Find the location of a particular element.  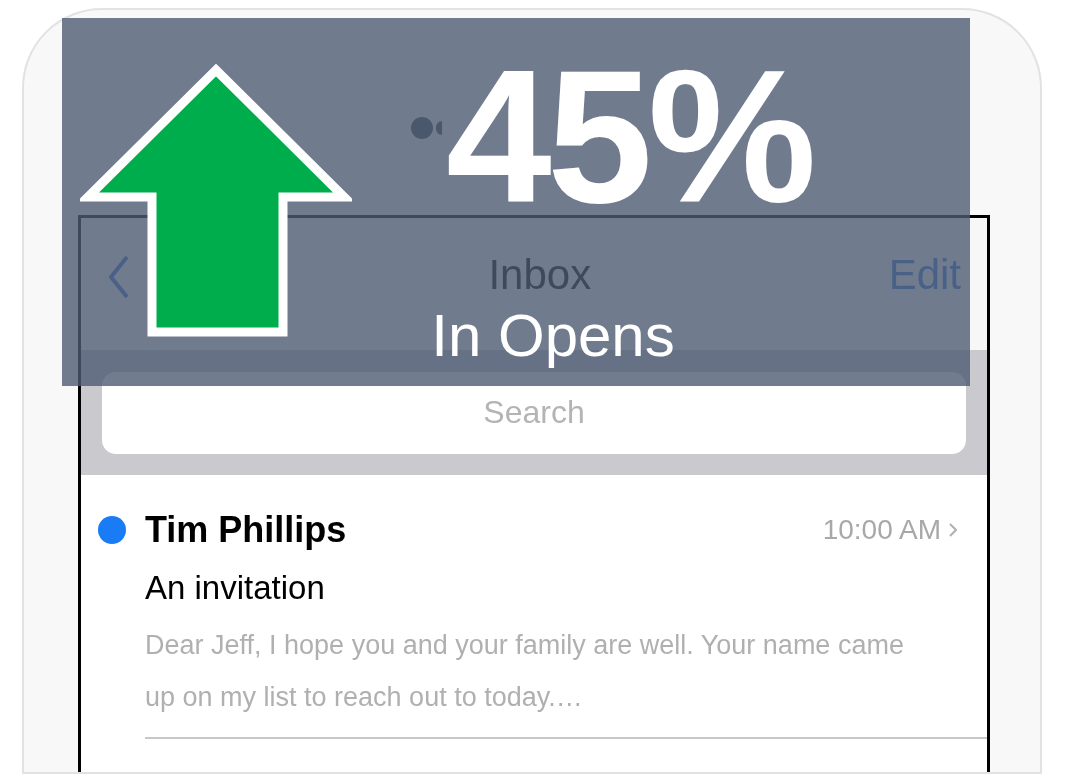

up-arrow-icon is located at coordinates (216, 201).